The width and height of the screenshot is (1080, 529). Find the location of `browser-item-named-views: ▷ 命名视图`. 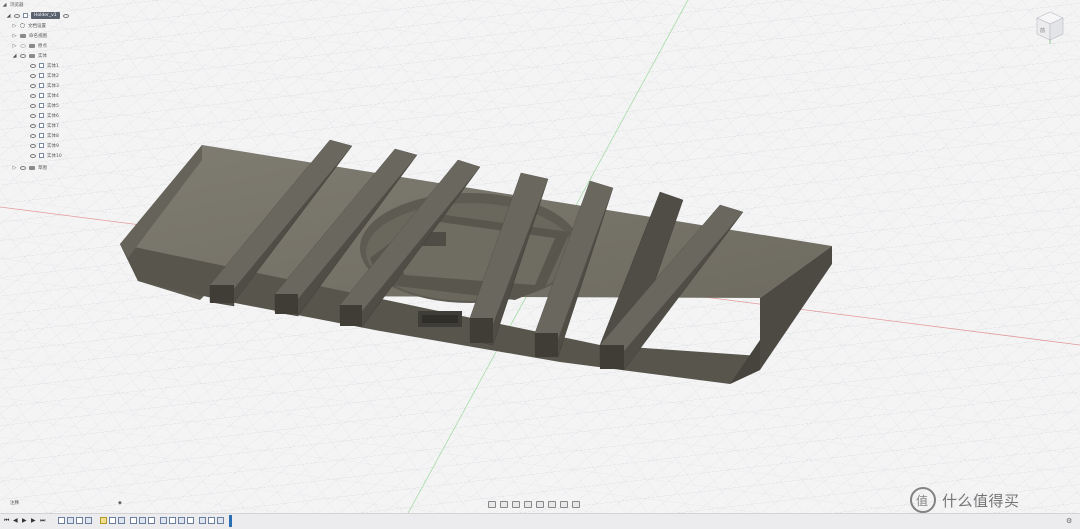

browser-item-named-views: ▷ 命名视图 is located at coordinates (29, 35).